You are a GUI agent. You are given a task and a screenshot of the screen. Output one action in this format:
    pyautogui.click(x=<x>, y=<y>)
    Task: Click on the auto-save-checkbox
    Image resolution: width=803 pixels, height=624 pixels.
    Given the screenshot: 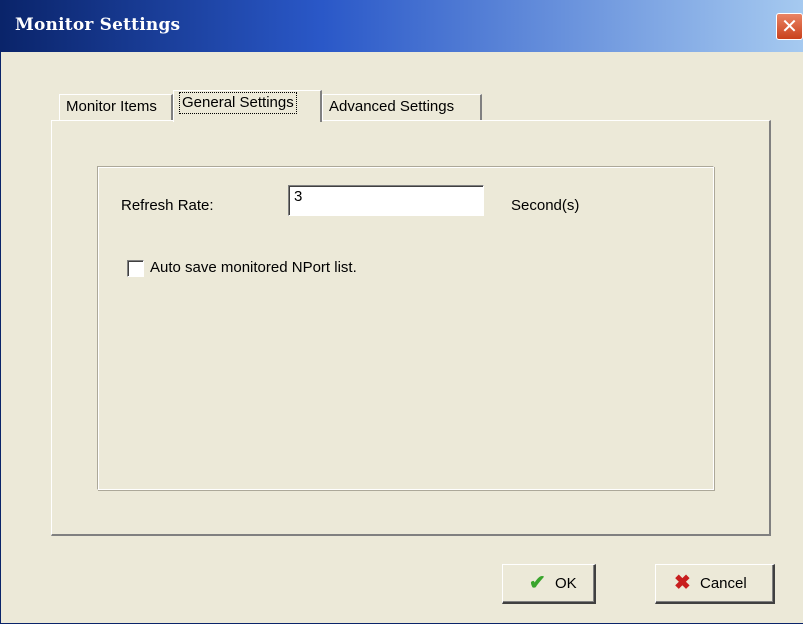 What is the action you would take?
    pyautogui.click(x=135, y=268)
    